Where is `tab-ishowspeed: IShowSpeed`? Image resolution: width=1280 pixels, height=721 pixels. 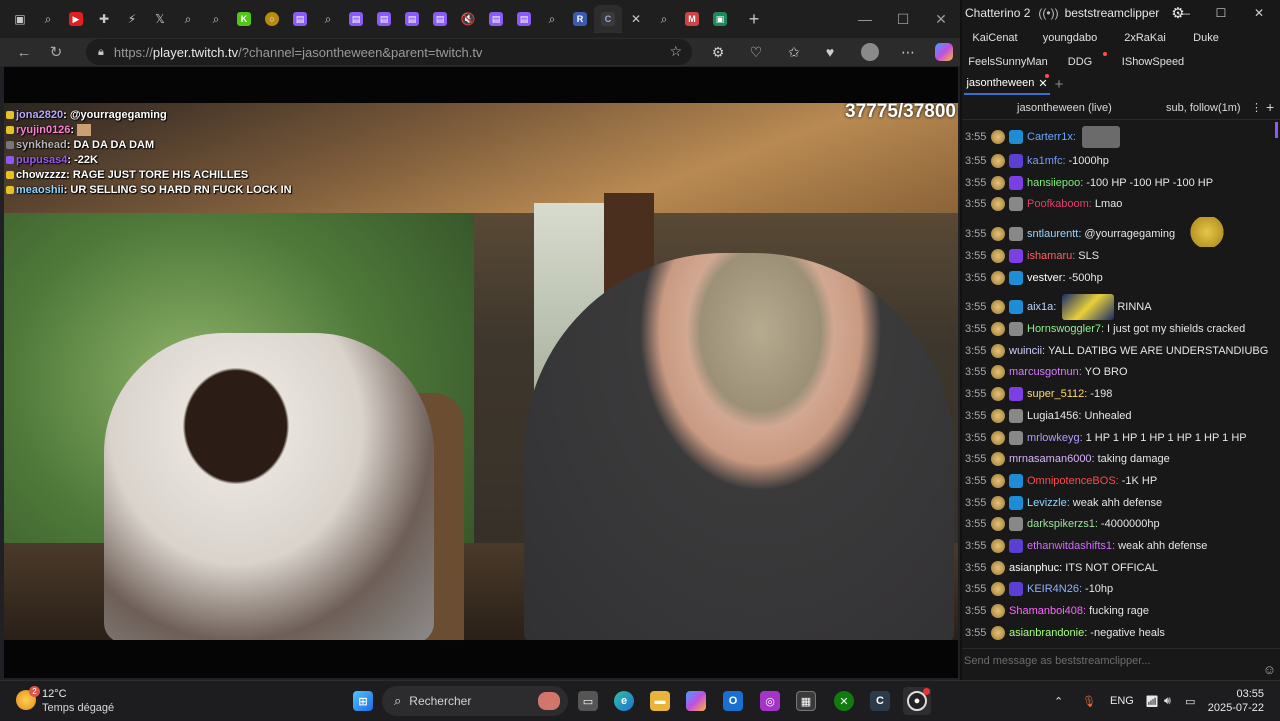
tab-ishowspeed: IShowSpeed is located at coordinates (1153, 62).